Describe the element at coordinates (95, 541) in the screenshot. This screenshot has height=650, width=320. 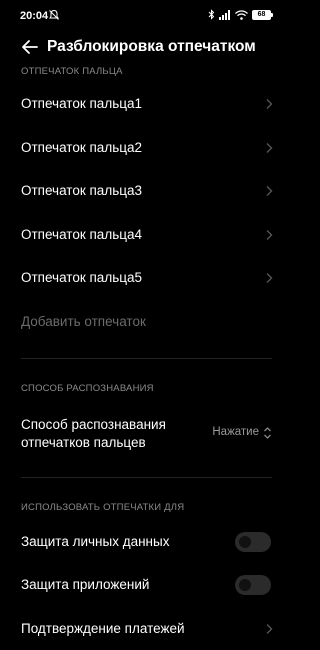
I see `privacy-protection-label: Защита личных данных` at that location.